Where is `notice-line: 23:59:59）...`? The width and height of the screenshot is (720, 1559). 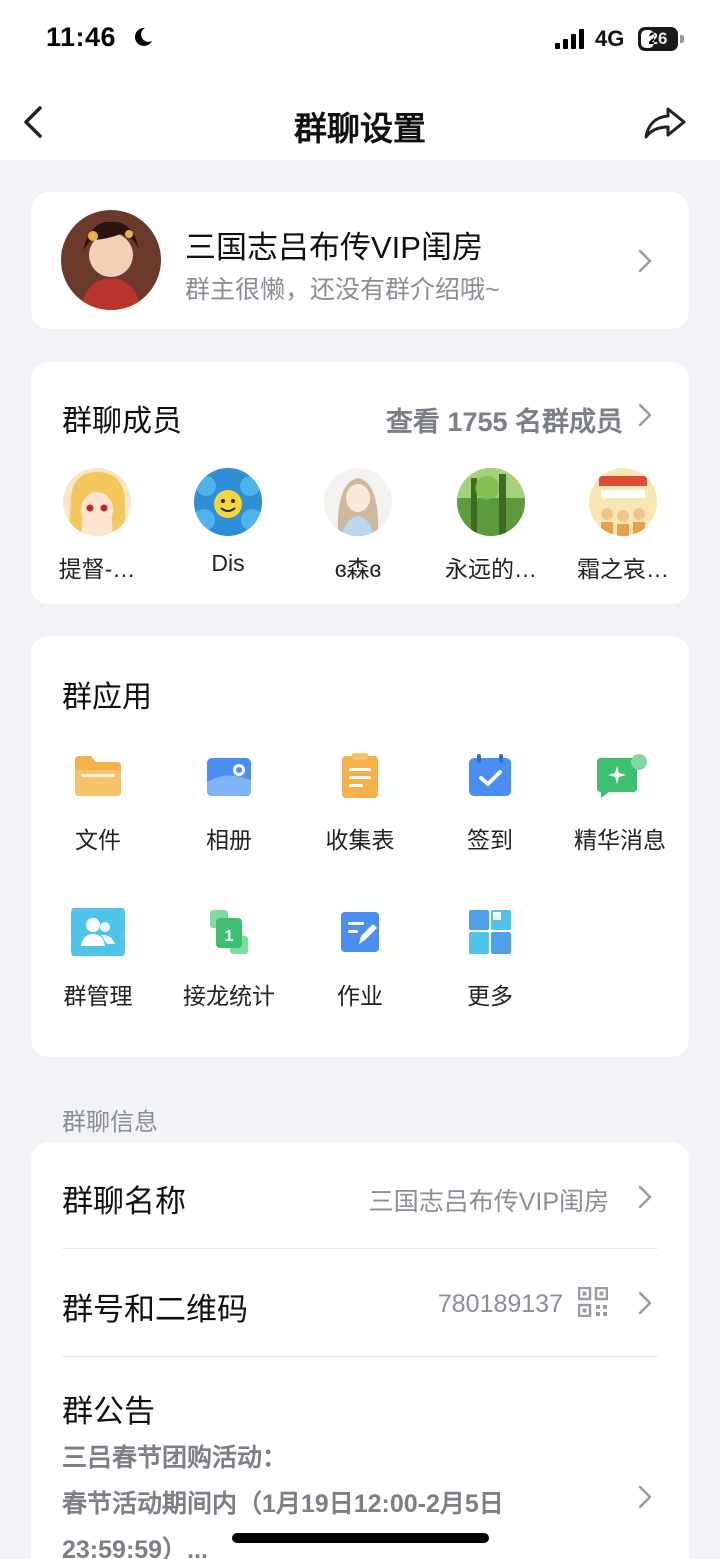 notice-line: 23:59:59）... is located at coordinates (135, 1544).